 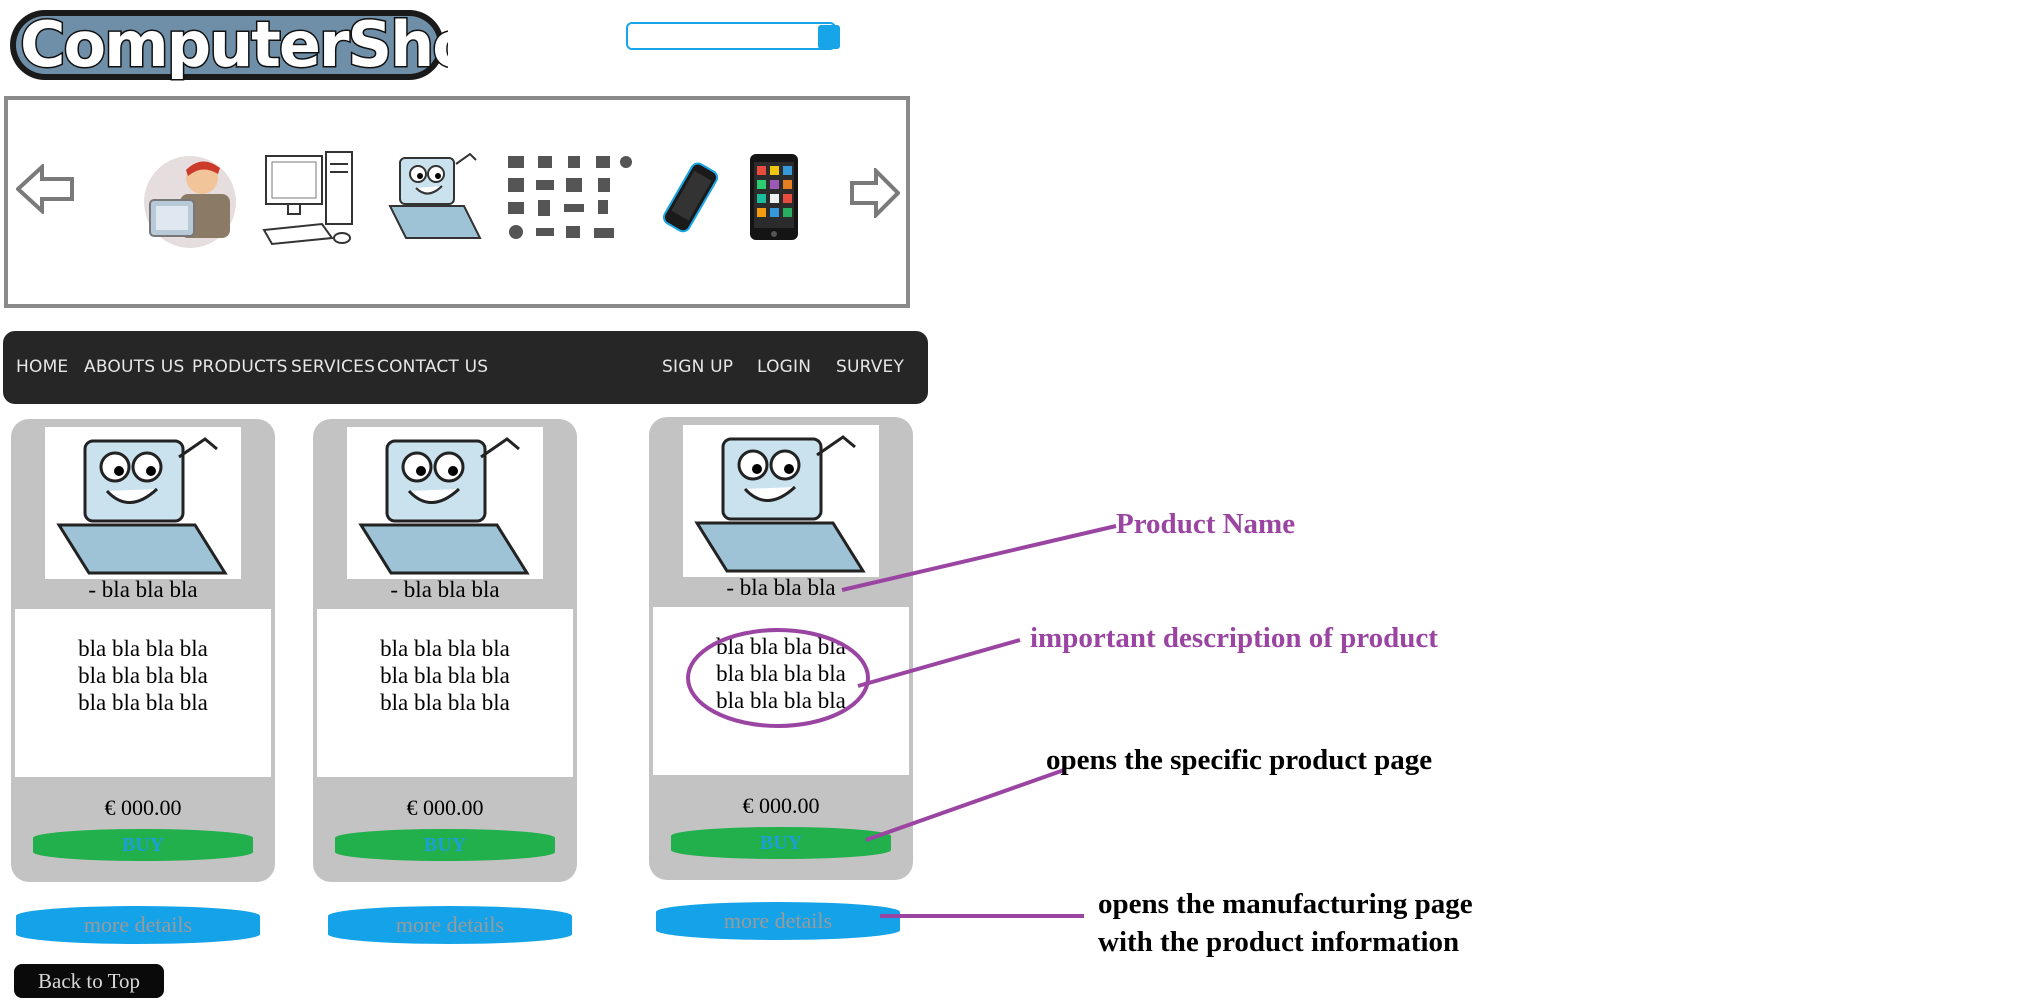 I want to click on nav-services: SERVICES, so click(x=333, y=367).